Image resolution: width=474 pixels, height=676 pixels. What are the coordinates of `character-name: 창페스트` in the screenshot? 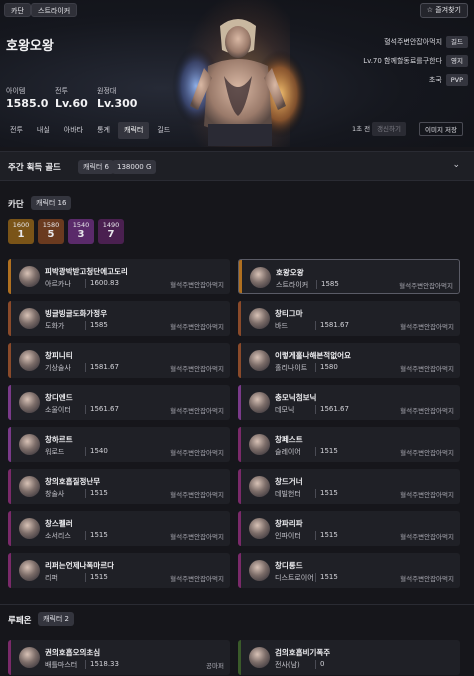 It's located at (289, 439).